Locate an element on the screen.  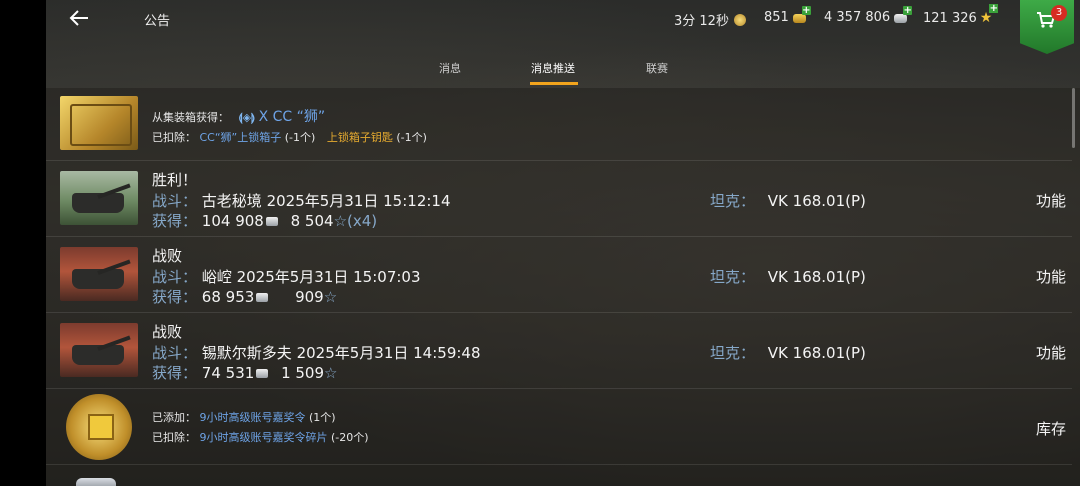
emblem-icon: ⟬◈⟭ is located at coordinates (247, 117).